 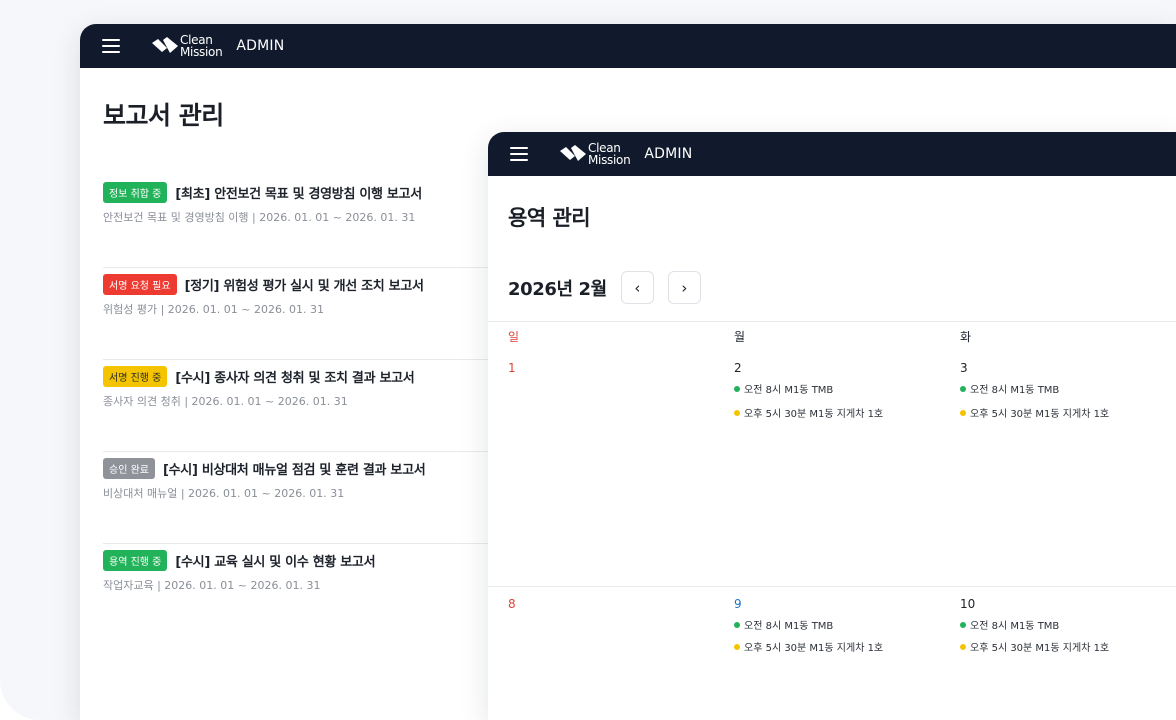 What do you see at coordinates (135, 192) in the screenshot?
I see `status-badge: 정보 취합 중` at bounding box center [135, 192].